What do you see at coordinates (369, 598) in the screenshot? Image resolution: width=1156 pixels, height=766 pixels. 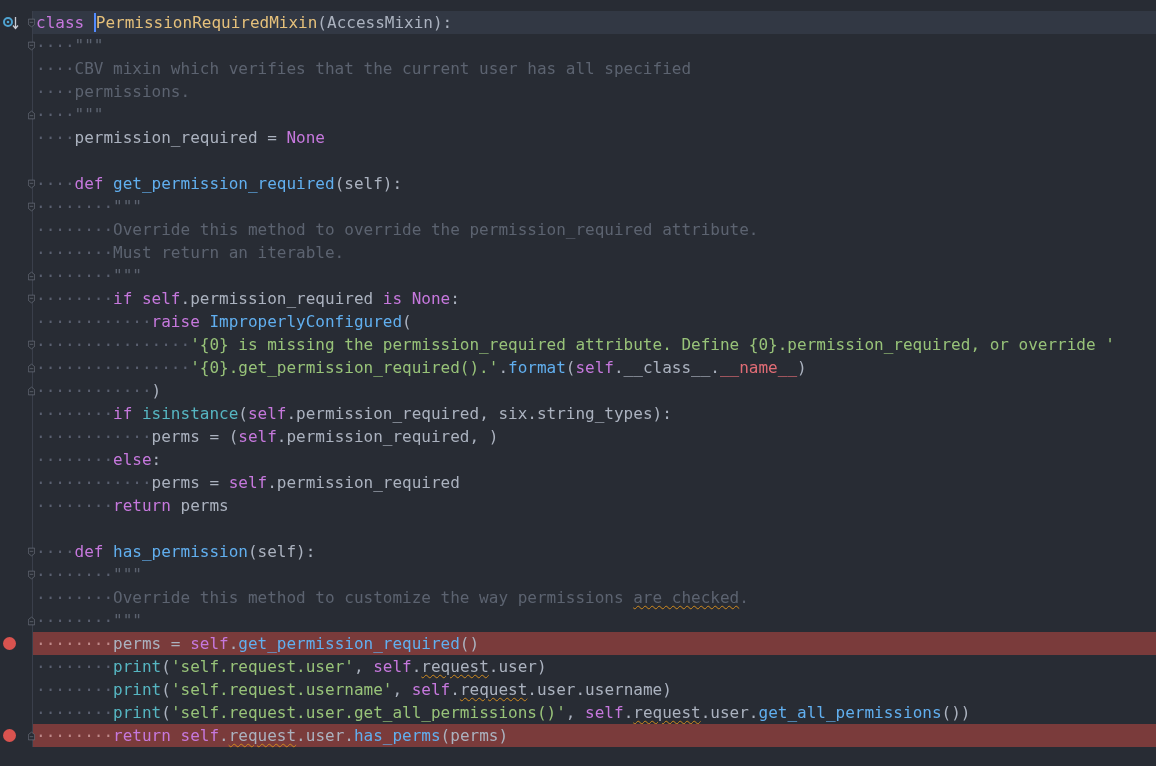 I see `code-token: Override this method to customize the way permissions` at bounding box center [369, 598].